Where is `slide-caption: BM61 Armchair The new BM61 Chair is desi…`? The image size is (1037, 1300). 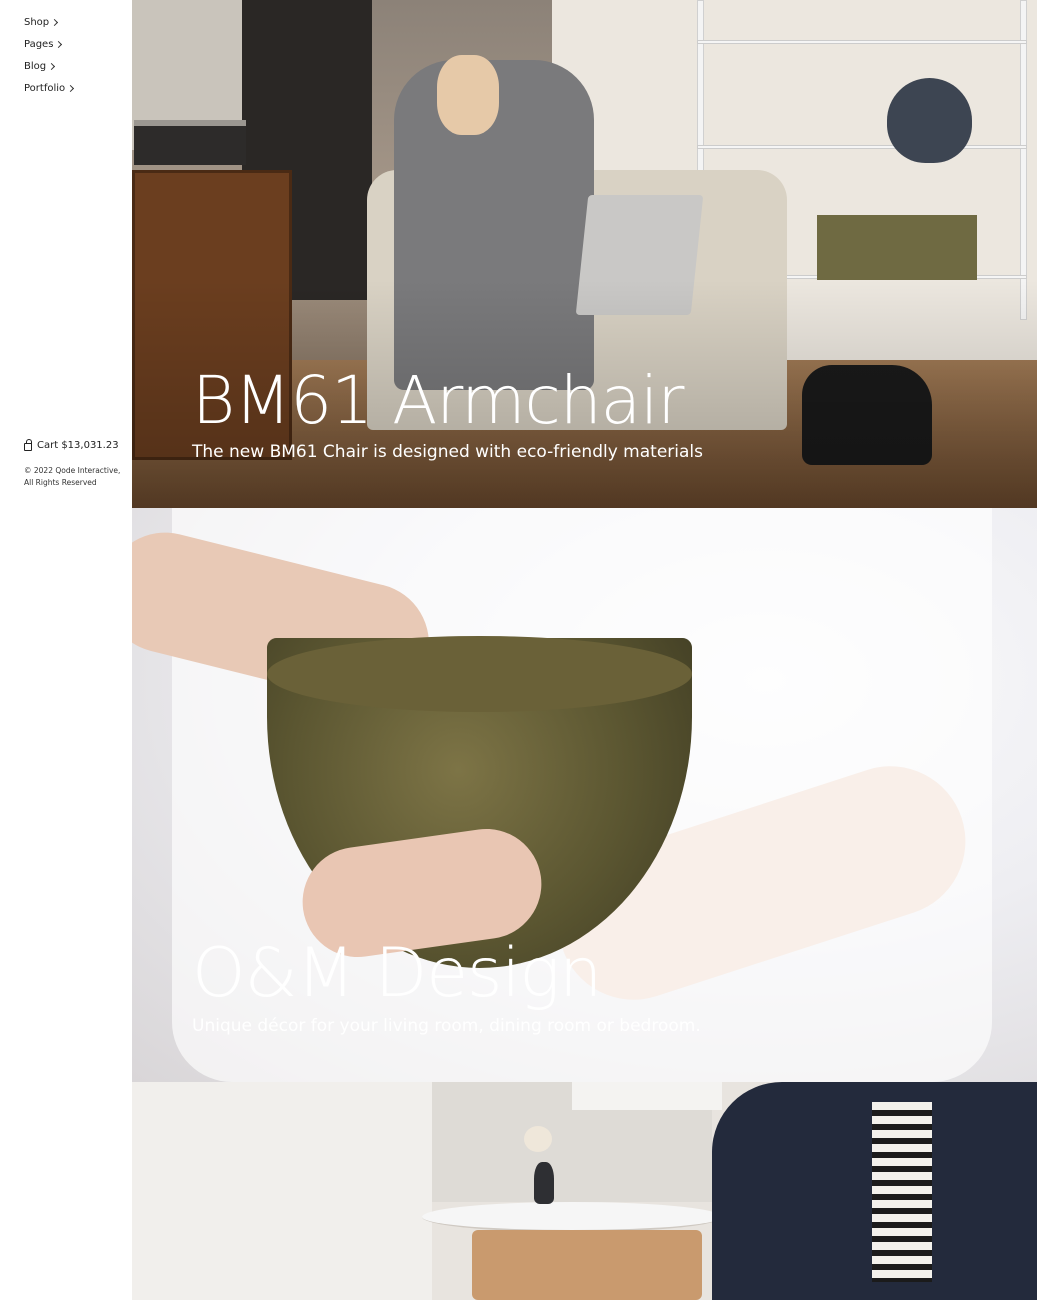 slide-caption: BM61 Armchair The new BM61 Chair is desi… is located at coordinates (447, 415).